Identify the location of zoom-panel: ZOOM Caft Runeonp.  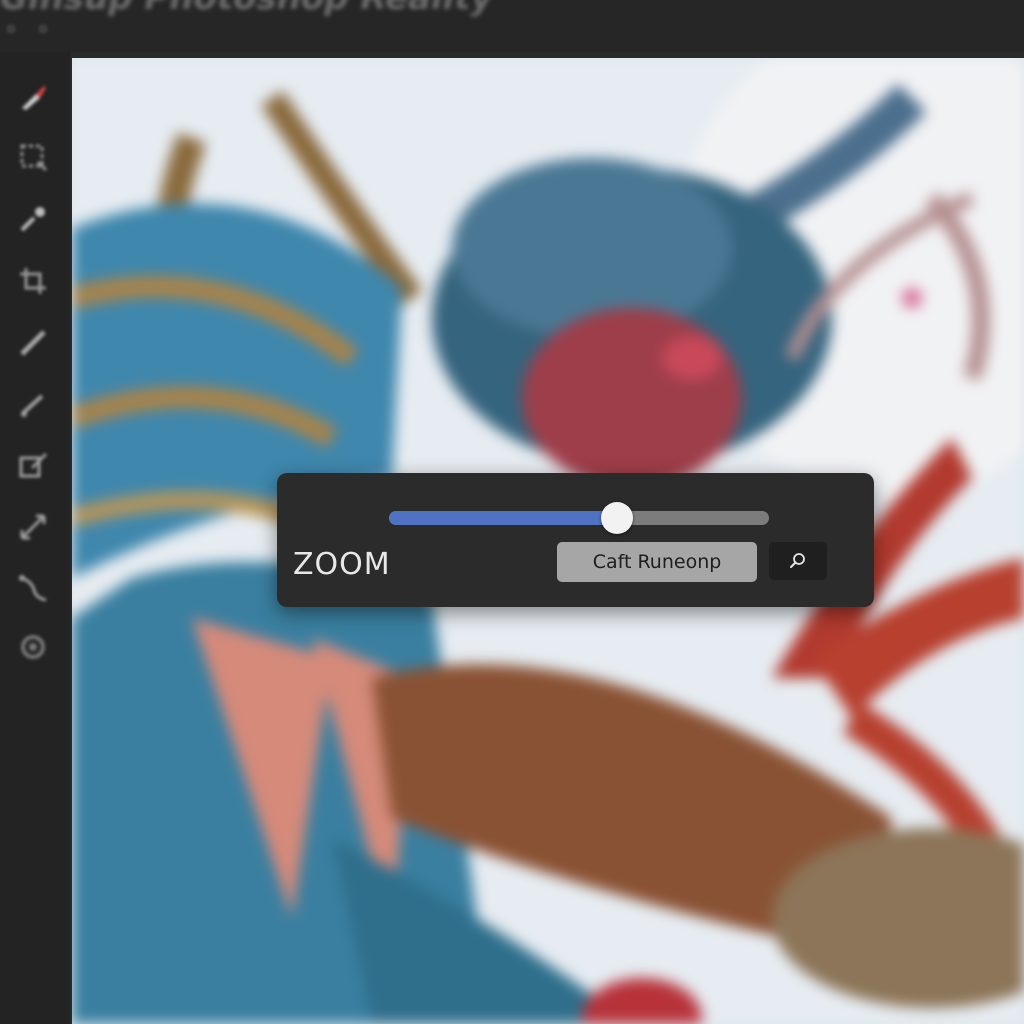
(575, 540).